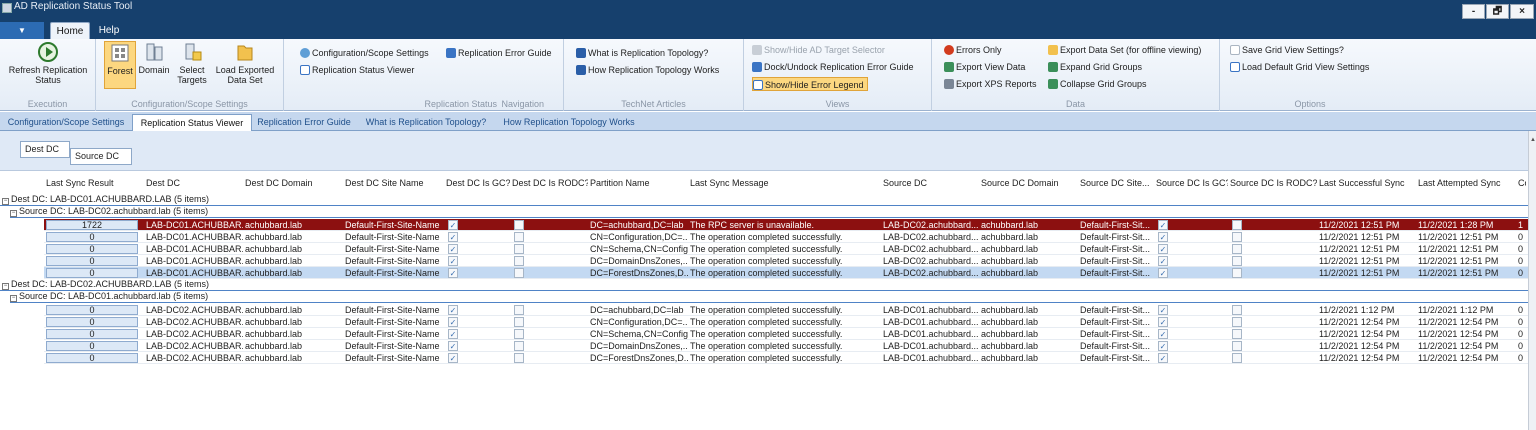 The width and height of the screenshot is (1536, 430). Describe the element at coordinates (364, 53) in the screenshot. I see `configuration-scope-settings-button: Configuration/Scope Settings` at that location.